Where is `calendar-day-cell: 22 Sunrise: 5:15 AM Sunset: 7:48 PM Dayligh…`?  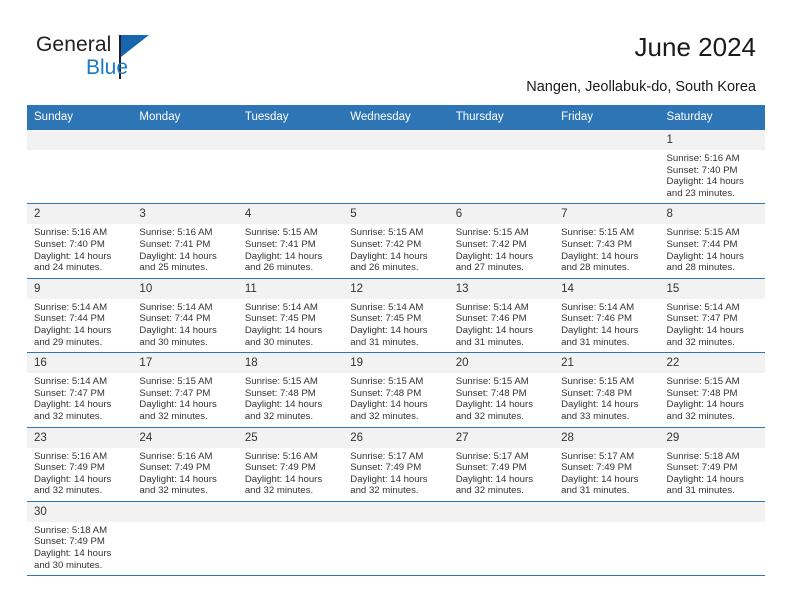 calendar-day-cell: 22 Sunrise: 5:15 AM Sunset: 7:48 PM Dayligh… is located at coordinates (712, 389).